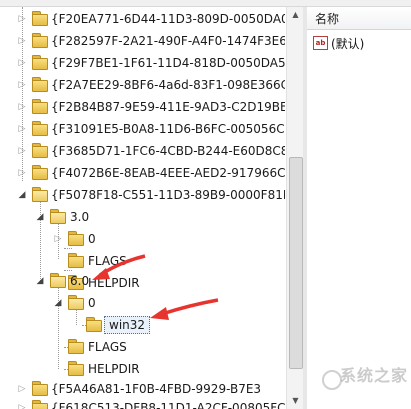 This screenshot has width=411, height=409. What do you see at coordinates (114, 369) in the screenshot?
I see `tree-node-label: HELPDIR` at bounding box center [114, 369].